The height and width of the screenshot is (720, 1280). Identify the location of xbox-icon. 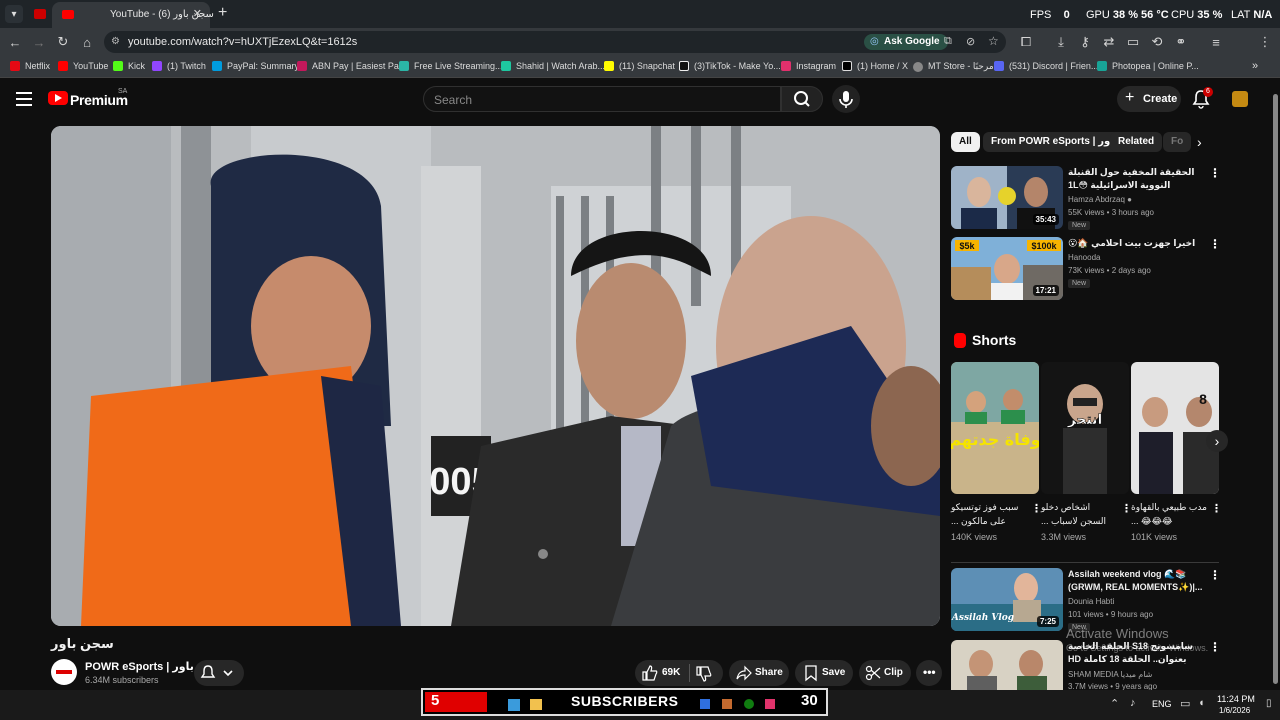
(749, 704).